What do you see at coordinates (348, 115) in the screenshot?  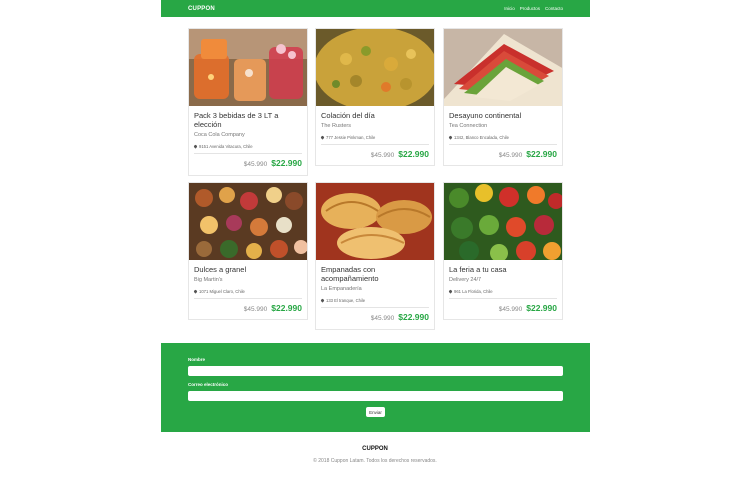 I see `product-title: Colación del día` at bounding box center [348, 115].